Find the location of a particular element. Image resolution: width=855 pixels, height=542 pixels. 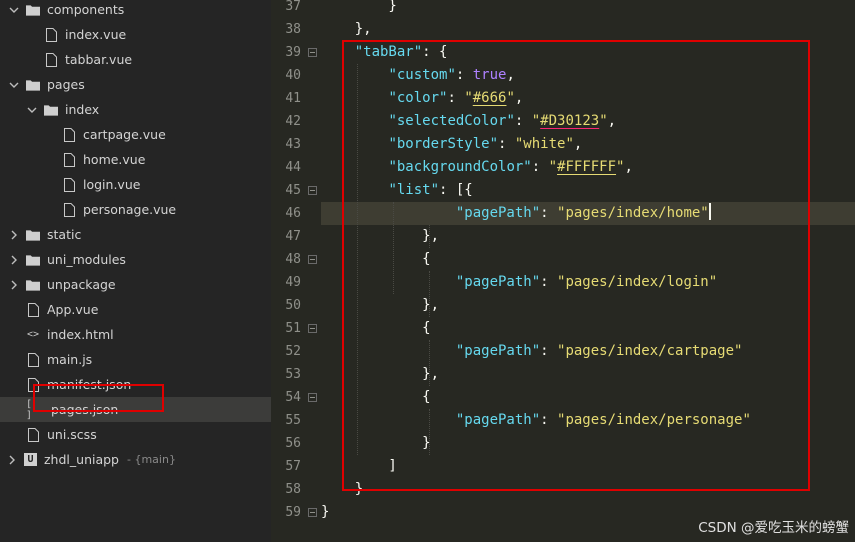

line-number: 50 is located at coordinates (293, 305).